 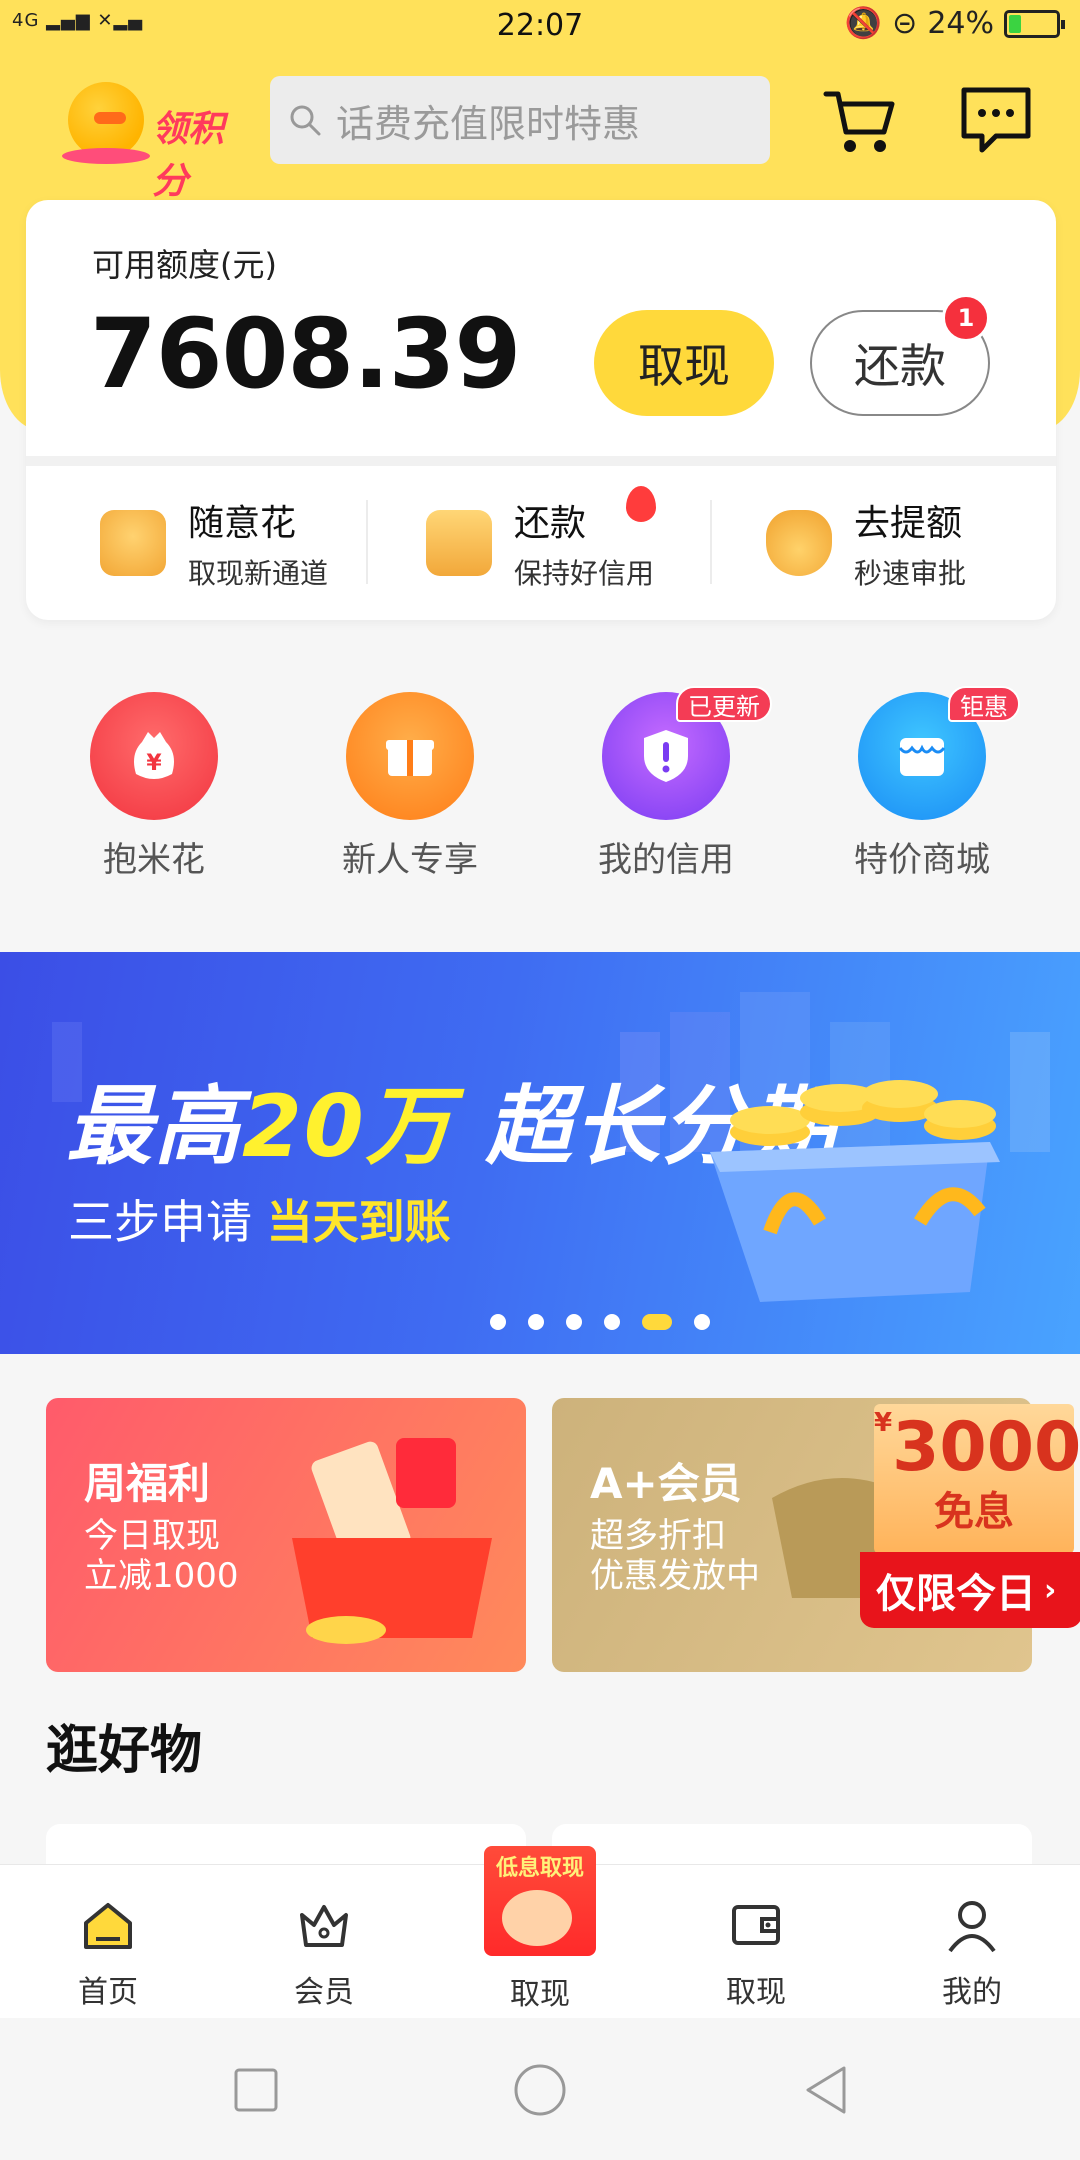 What do you see at coordinates (410, 756) in the screenshot?
I see `gift-icon` at bounding box center [410, 756].